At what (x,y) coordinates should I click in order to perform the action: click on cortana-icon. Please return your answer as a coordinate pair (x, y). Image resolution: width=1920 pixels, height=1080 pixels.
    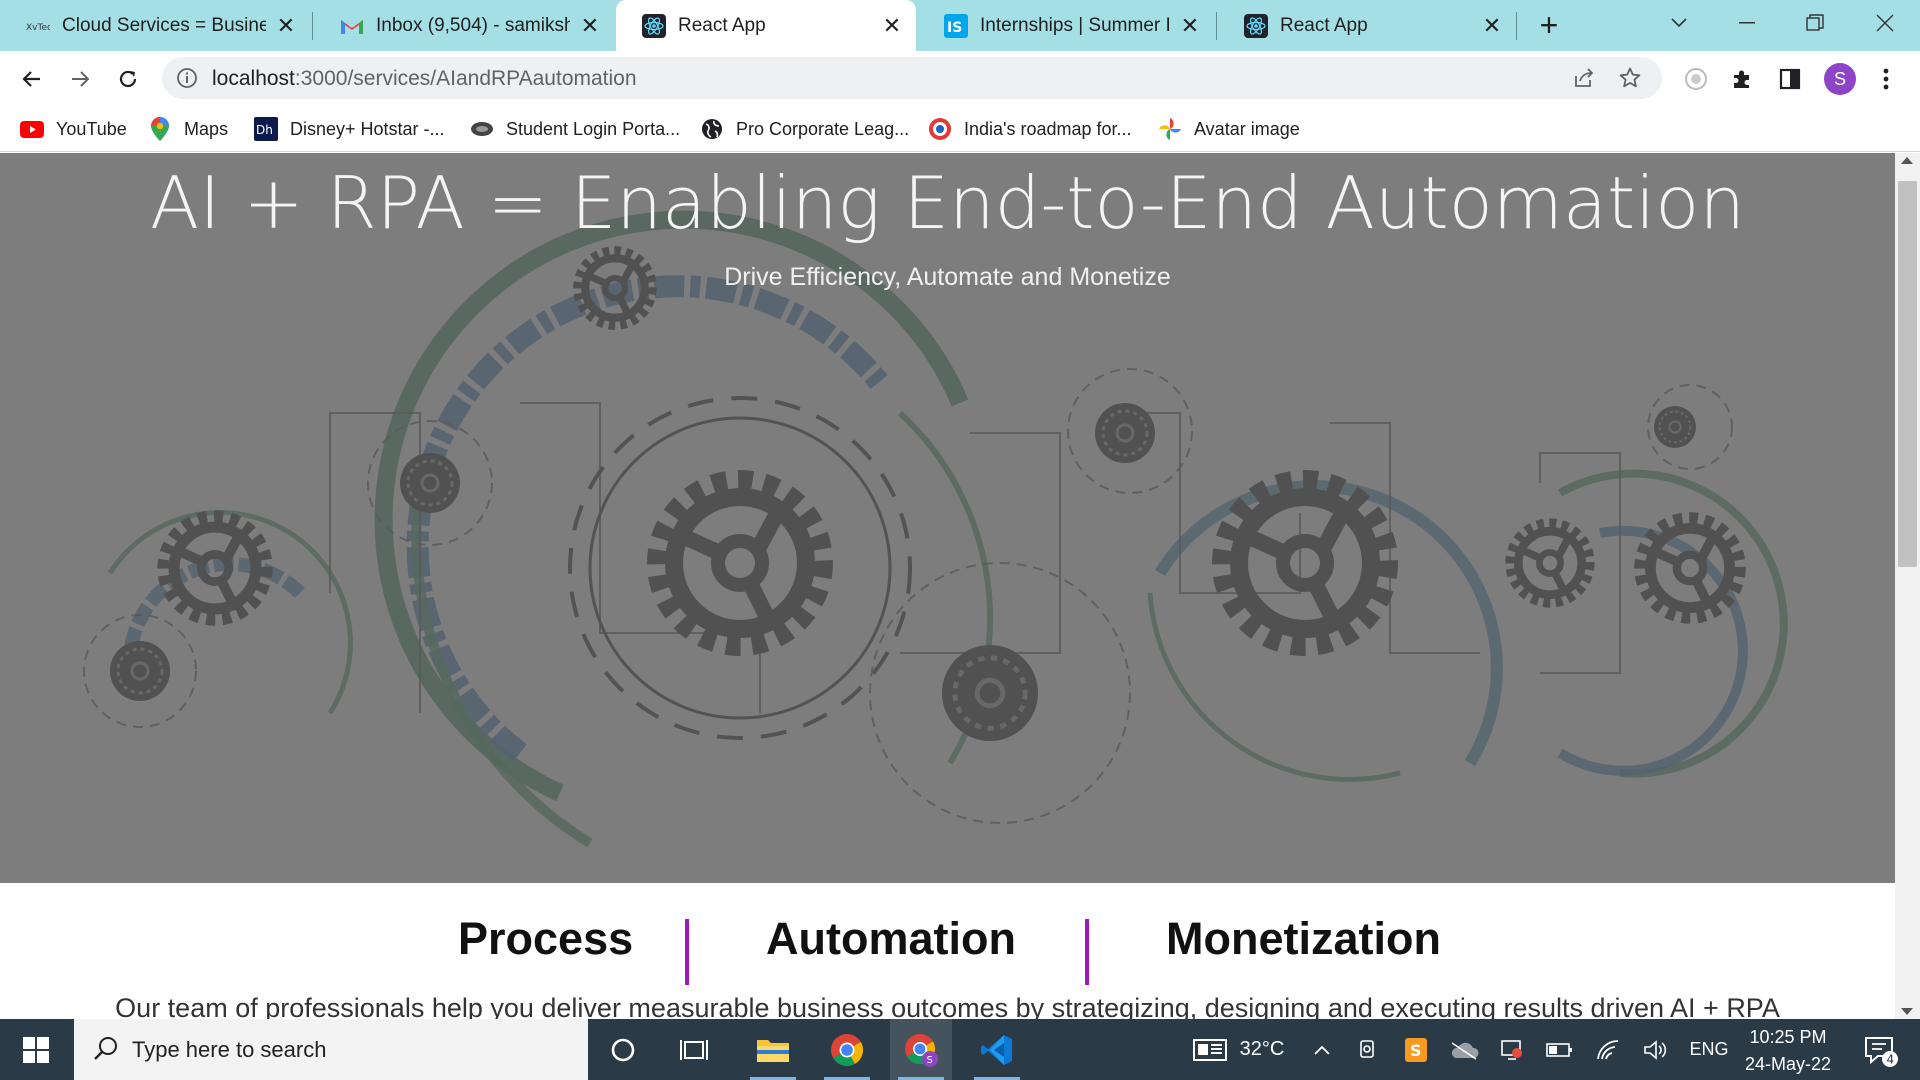
    Looking at the image, I should click on (623, 1049).